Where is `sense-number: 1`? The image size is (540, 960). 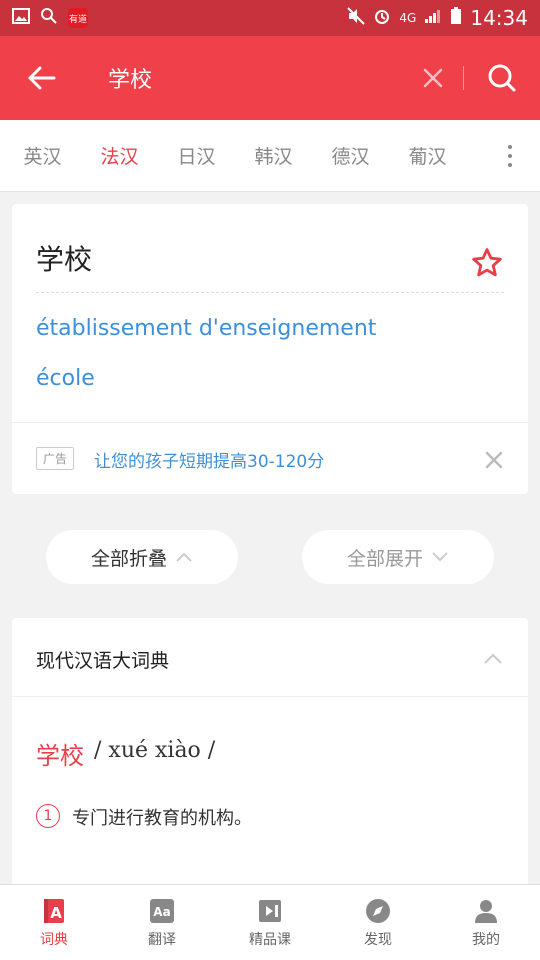 sense-number: 1 is located at coordinates (48, 816).